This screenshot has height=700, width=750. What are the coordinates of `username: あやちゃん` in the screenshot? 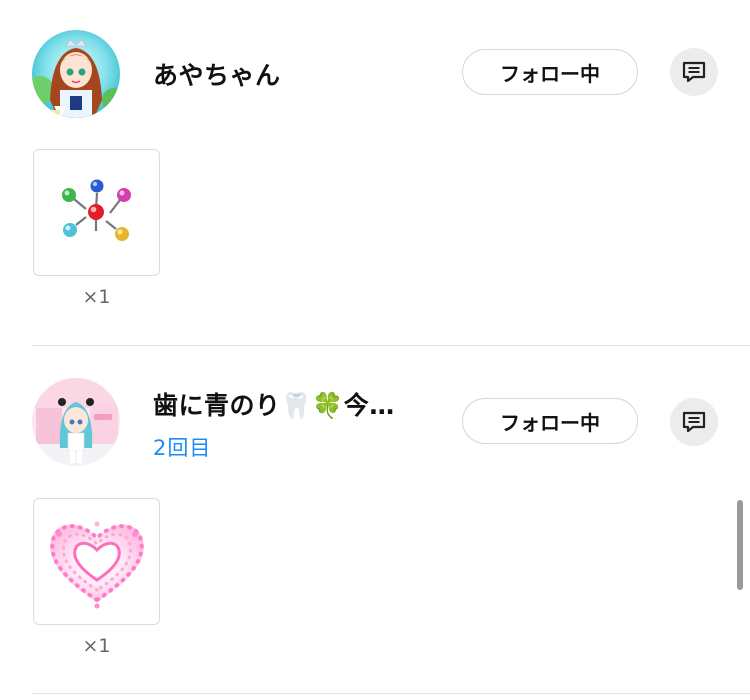 It's located at (217, 74).